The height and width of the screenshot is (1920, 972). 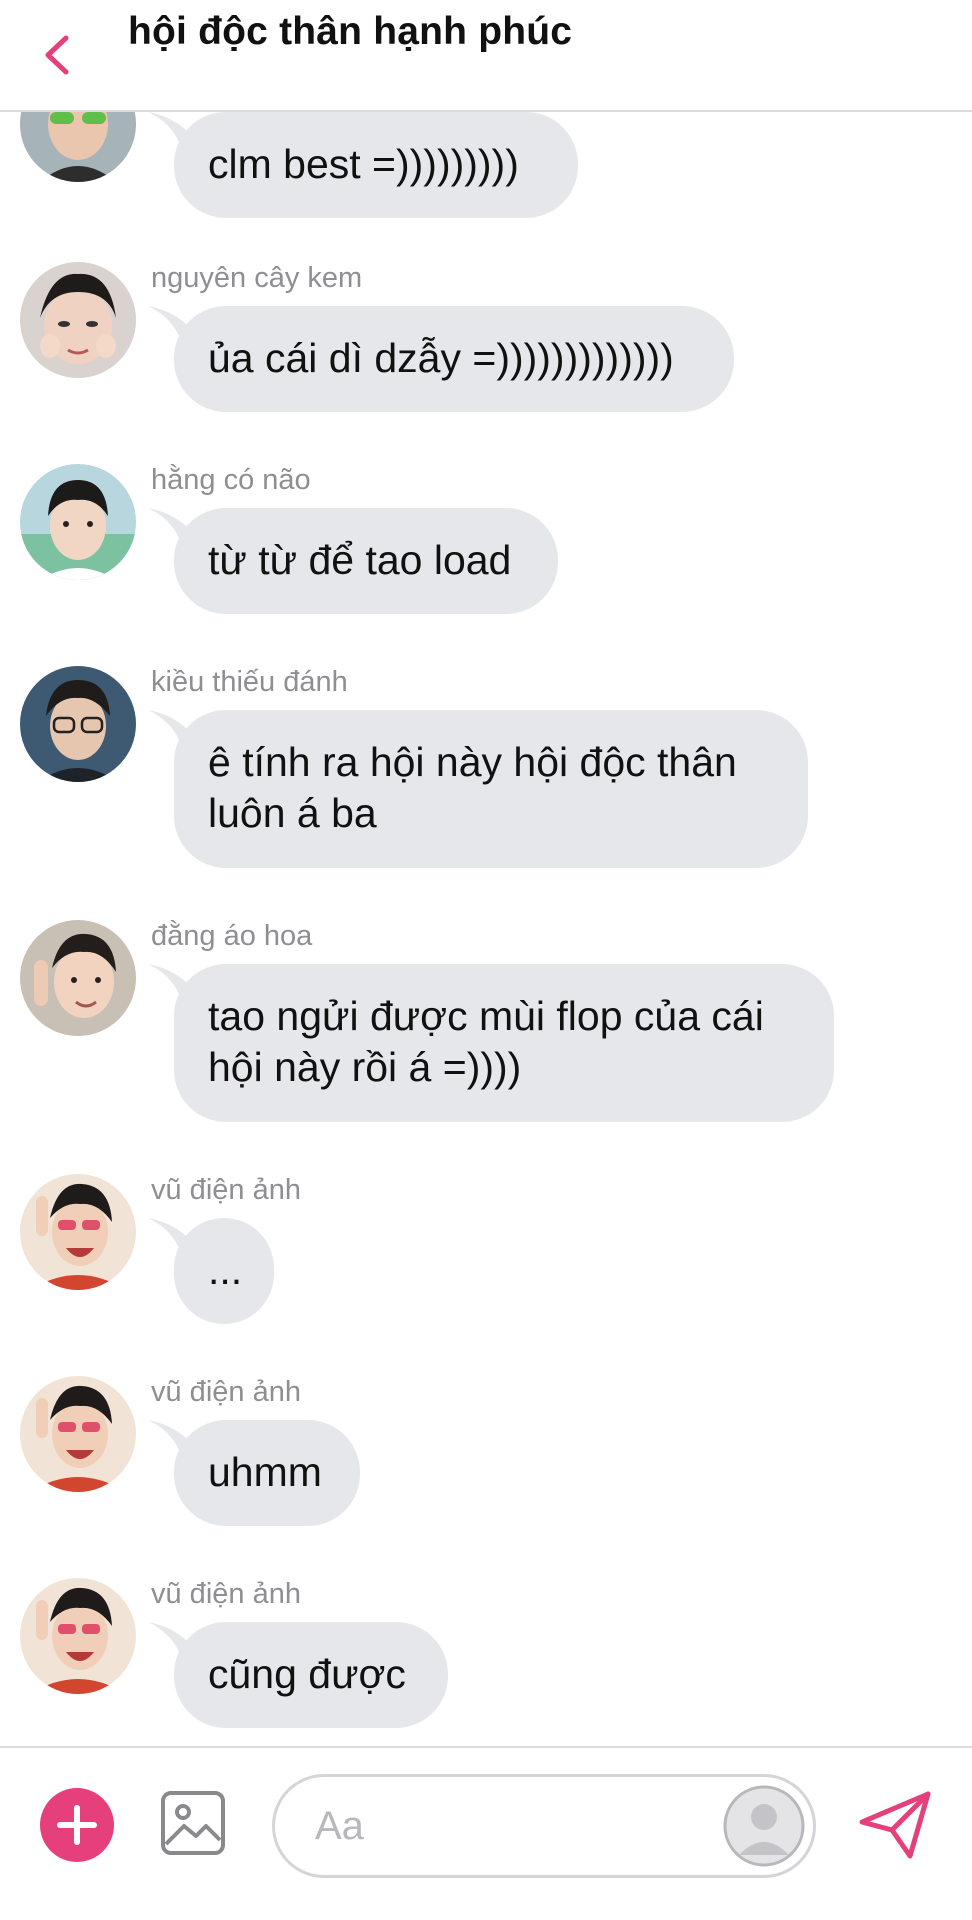 I want to click on chat-header: hội độc thân hạnh phúc, so click(x=486, y=56).